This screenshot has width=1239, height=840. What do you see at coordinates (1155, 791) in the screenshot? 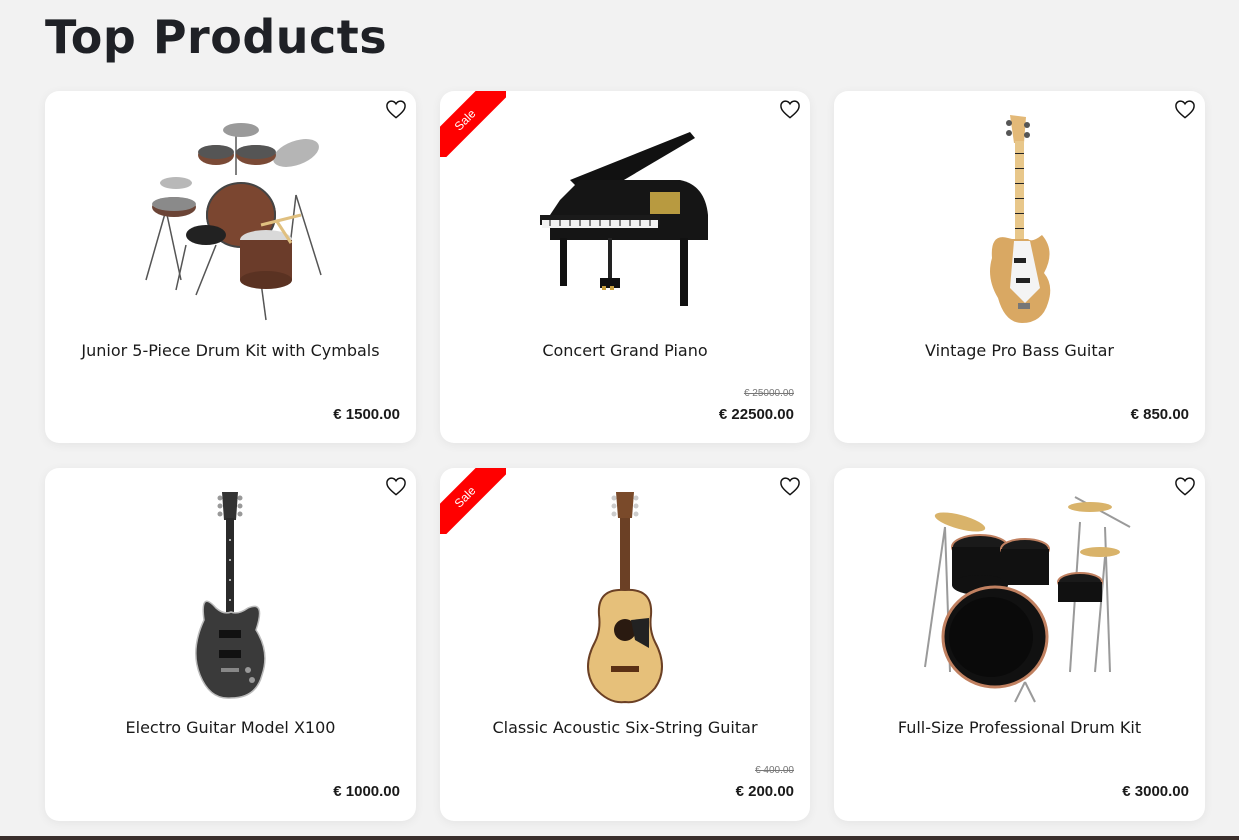
I see `product-price: € 3000.00` at bounding box center [1155, 791].